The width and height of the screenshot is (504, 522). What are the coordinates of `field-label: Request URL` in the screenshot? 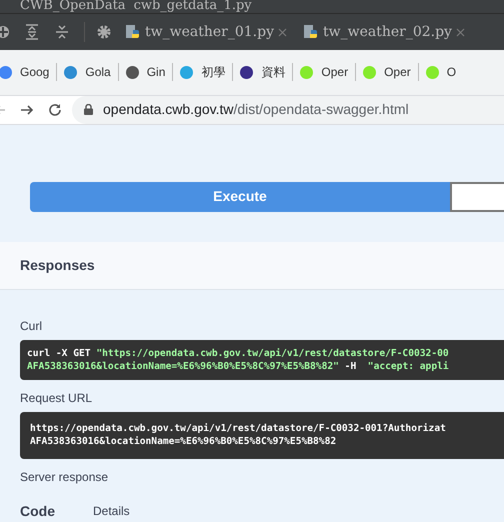 It's located at (57, 398).